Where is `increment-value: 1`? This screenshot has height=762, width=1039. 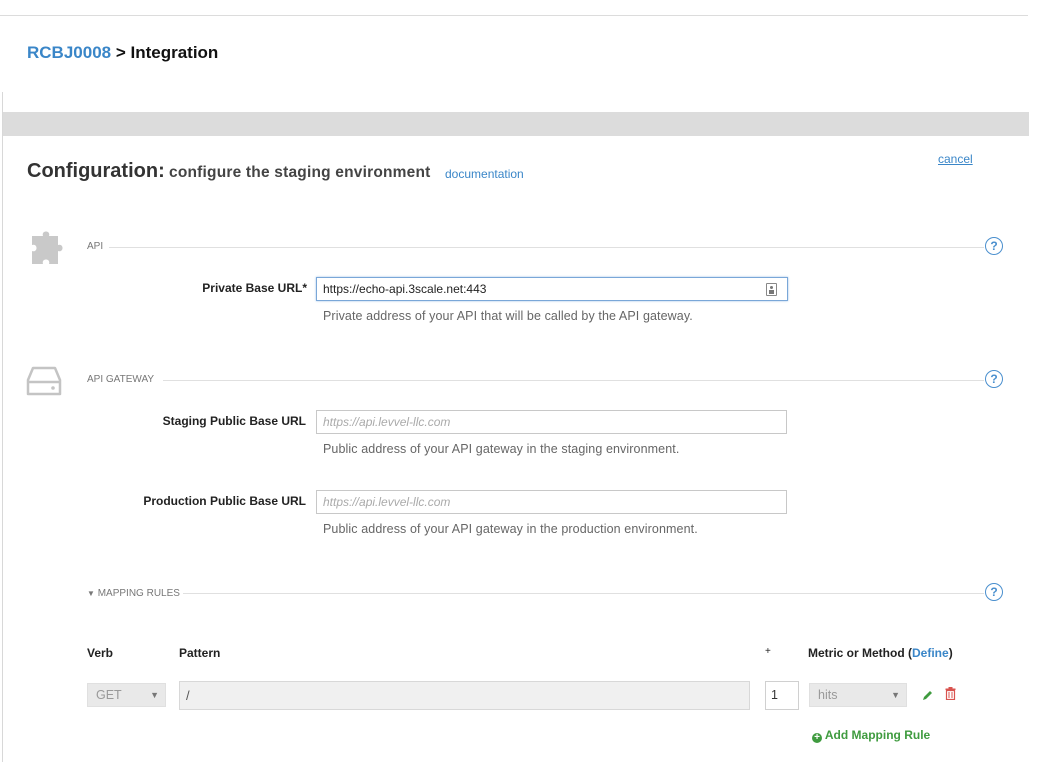 increment-value: 1 is located at coordinates (774, 695).